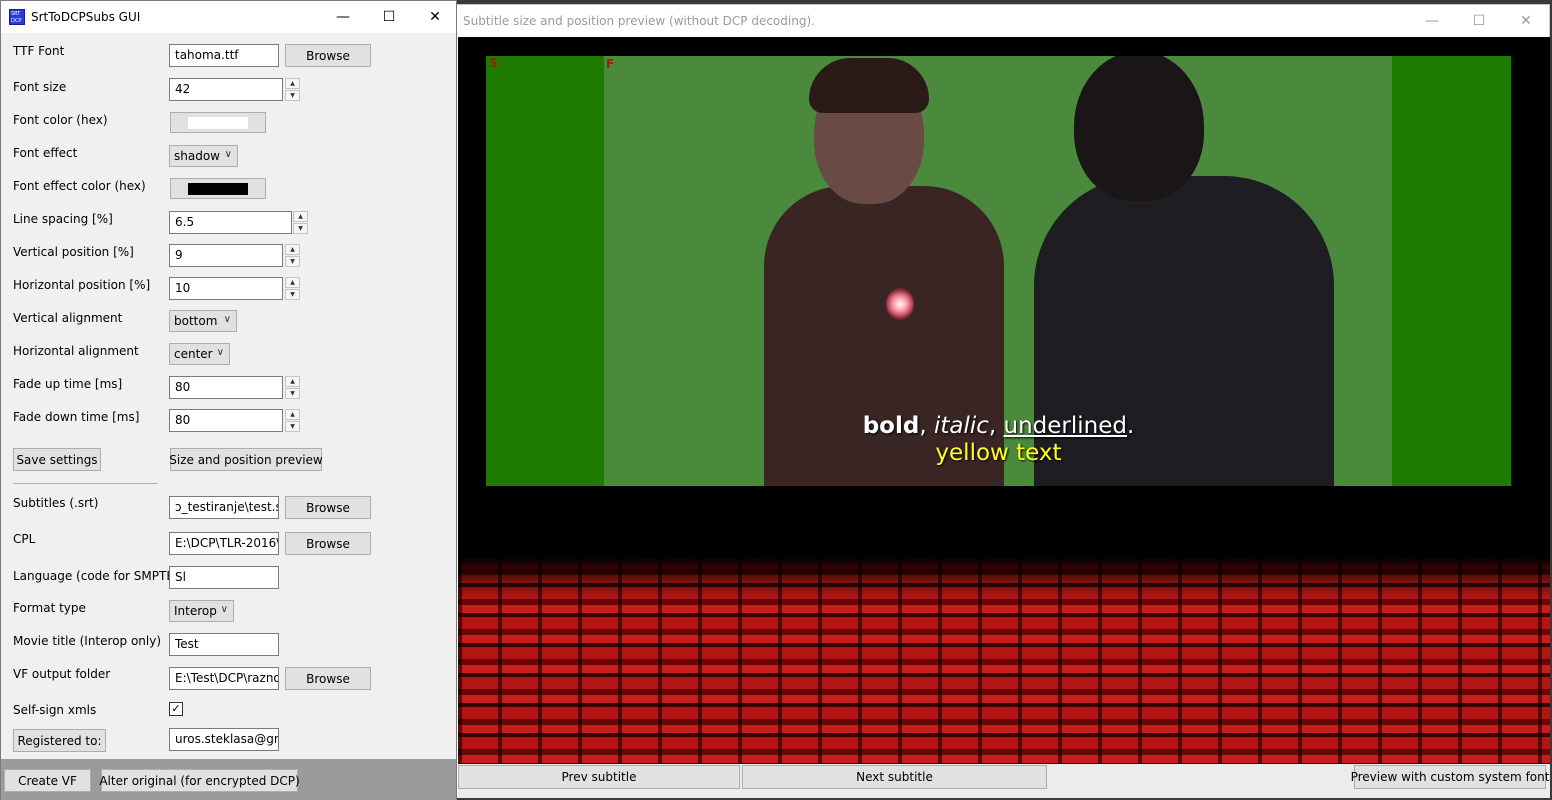 The width and height of the screenshot is (1552, 800). Describe the element at coordinates (199, 780) in the screenshot. I see `alter-original-button: Alter original (for encrypted DCP)` at that location.